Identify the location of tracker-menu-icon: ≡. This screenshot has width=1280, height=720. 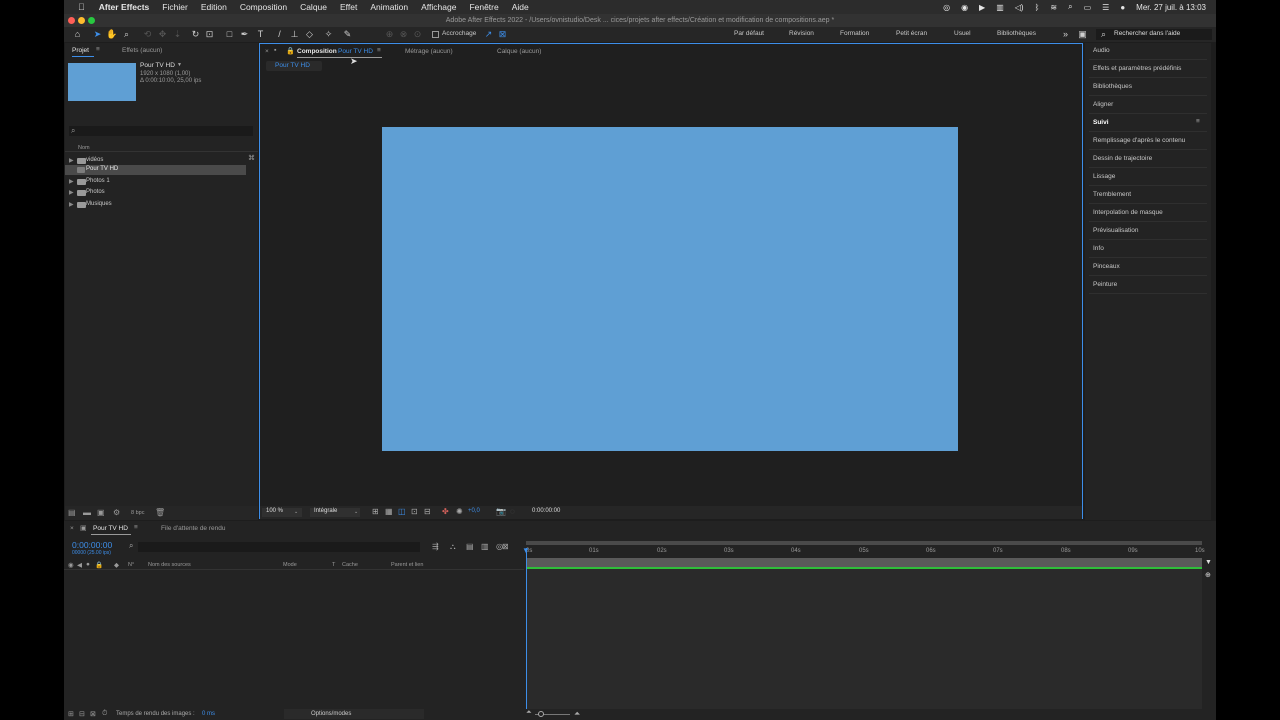
(1198, 121).